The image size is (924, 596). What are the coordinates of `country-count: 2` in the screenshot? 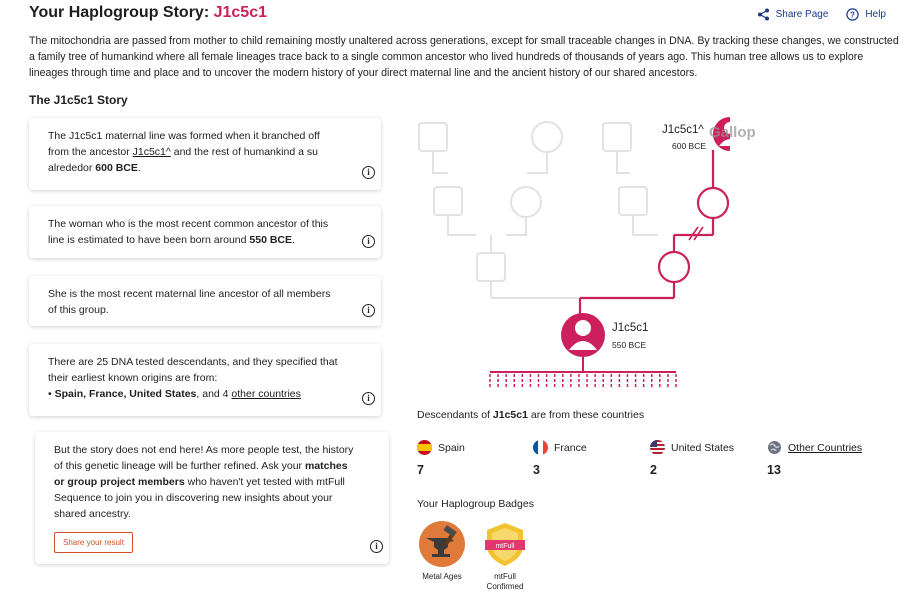 It's located at (653, 470).